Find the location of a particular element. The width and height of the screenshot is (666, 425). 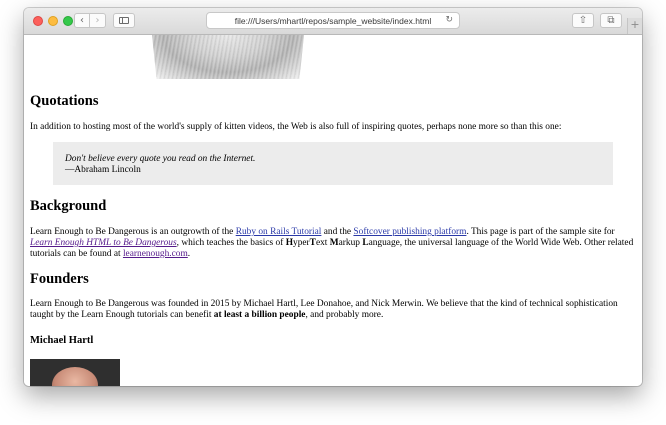

michael-hartl-photo is located at coordinates (75, 372).